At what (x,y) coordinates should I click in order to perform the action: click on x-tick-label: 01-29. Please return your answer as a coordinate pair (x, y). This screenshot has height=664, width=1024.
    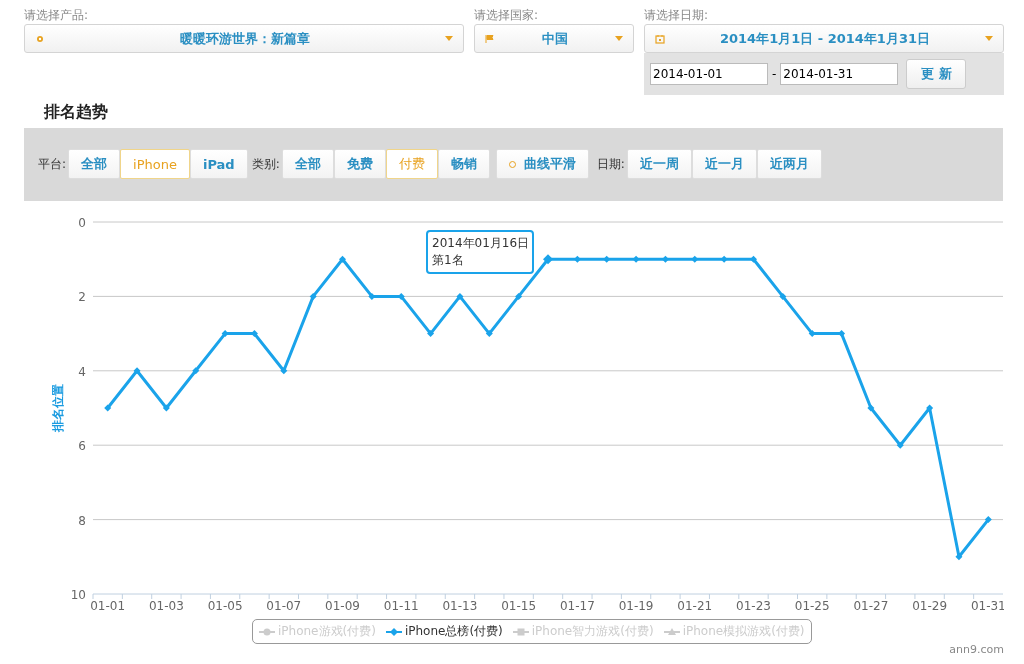
    Looking at the image, I should click on (930, 606).